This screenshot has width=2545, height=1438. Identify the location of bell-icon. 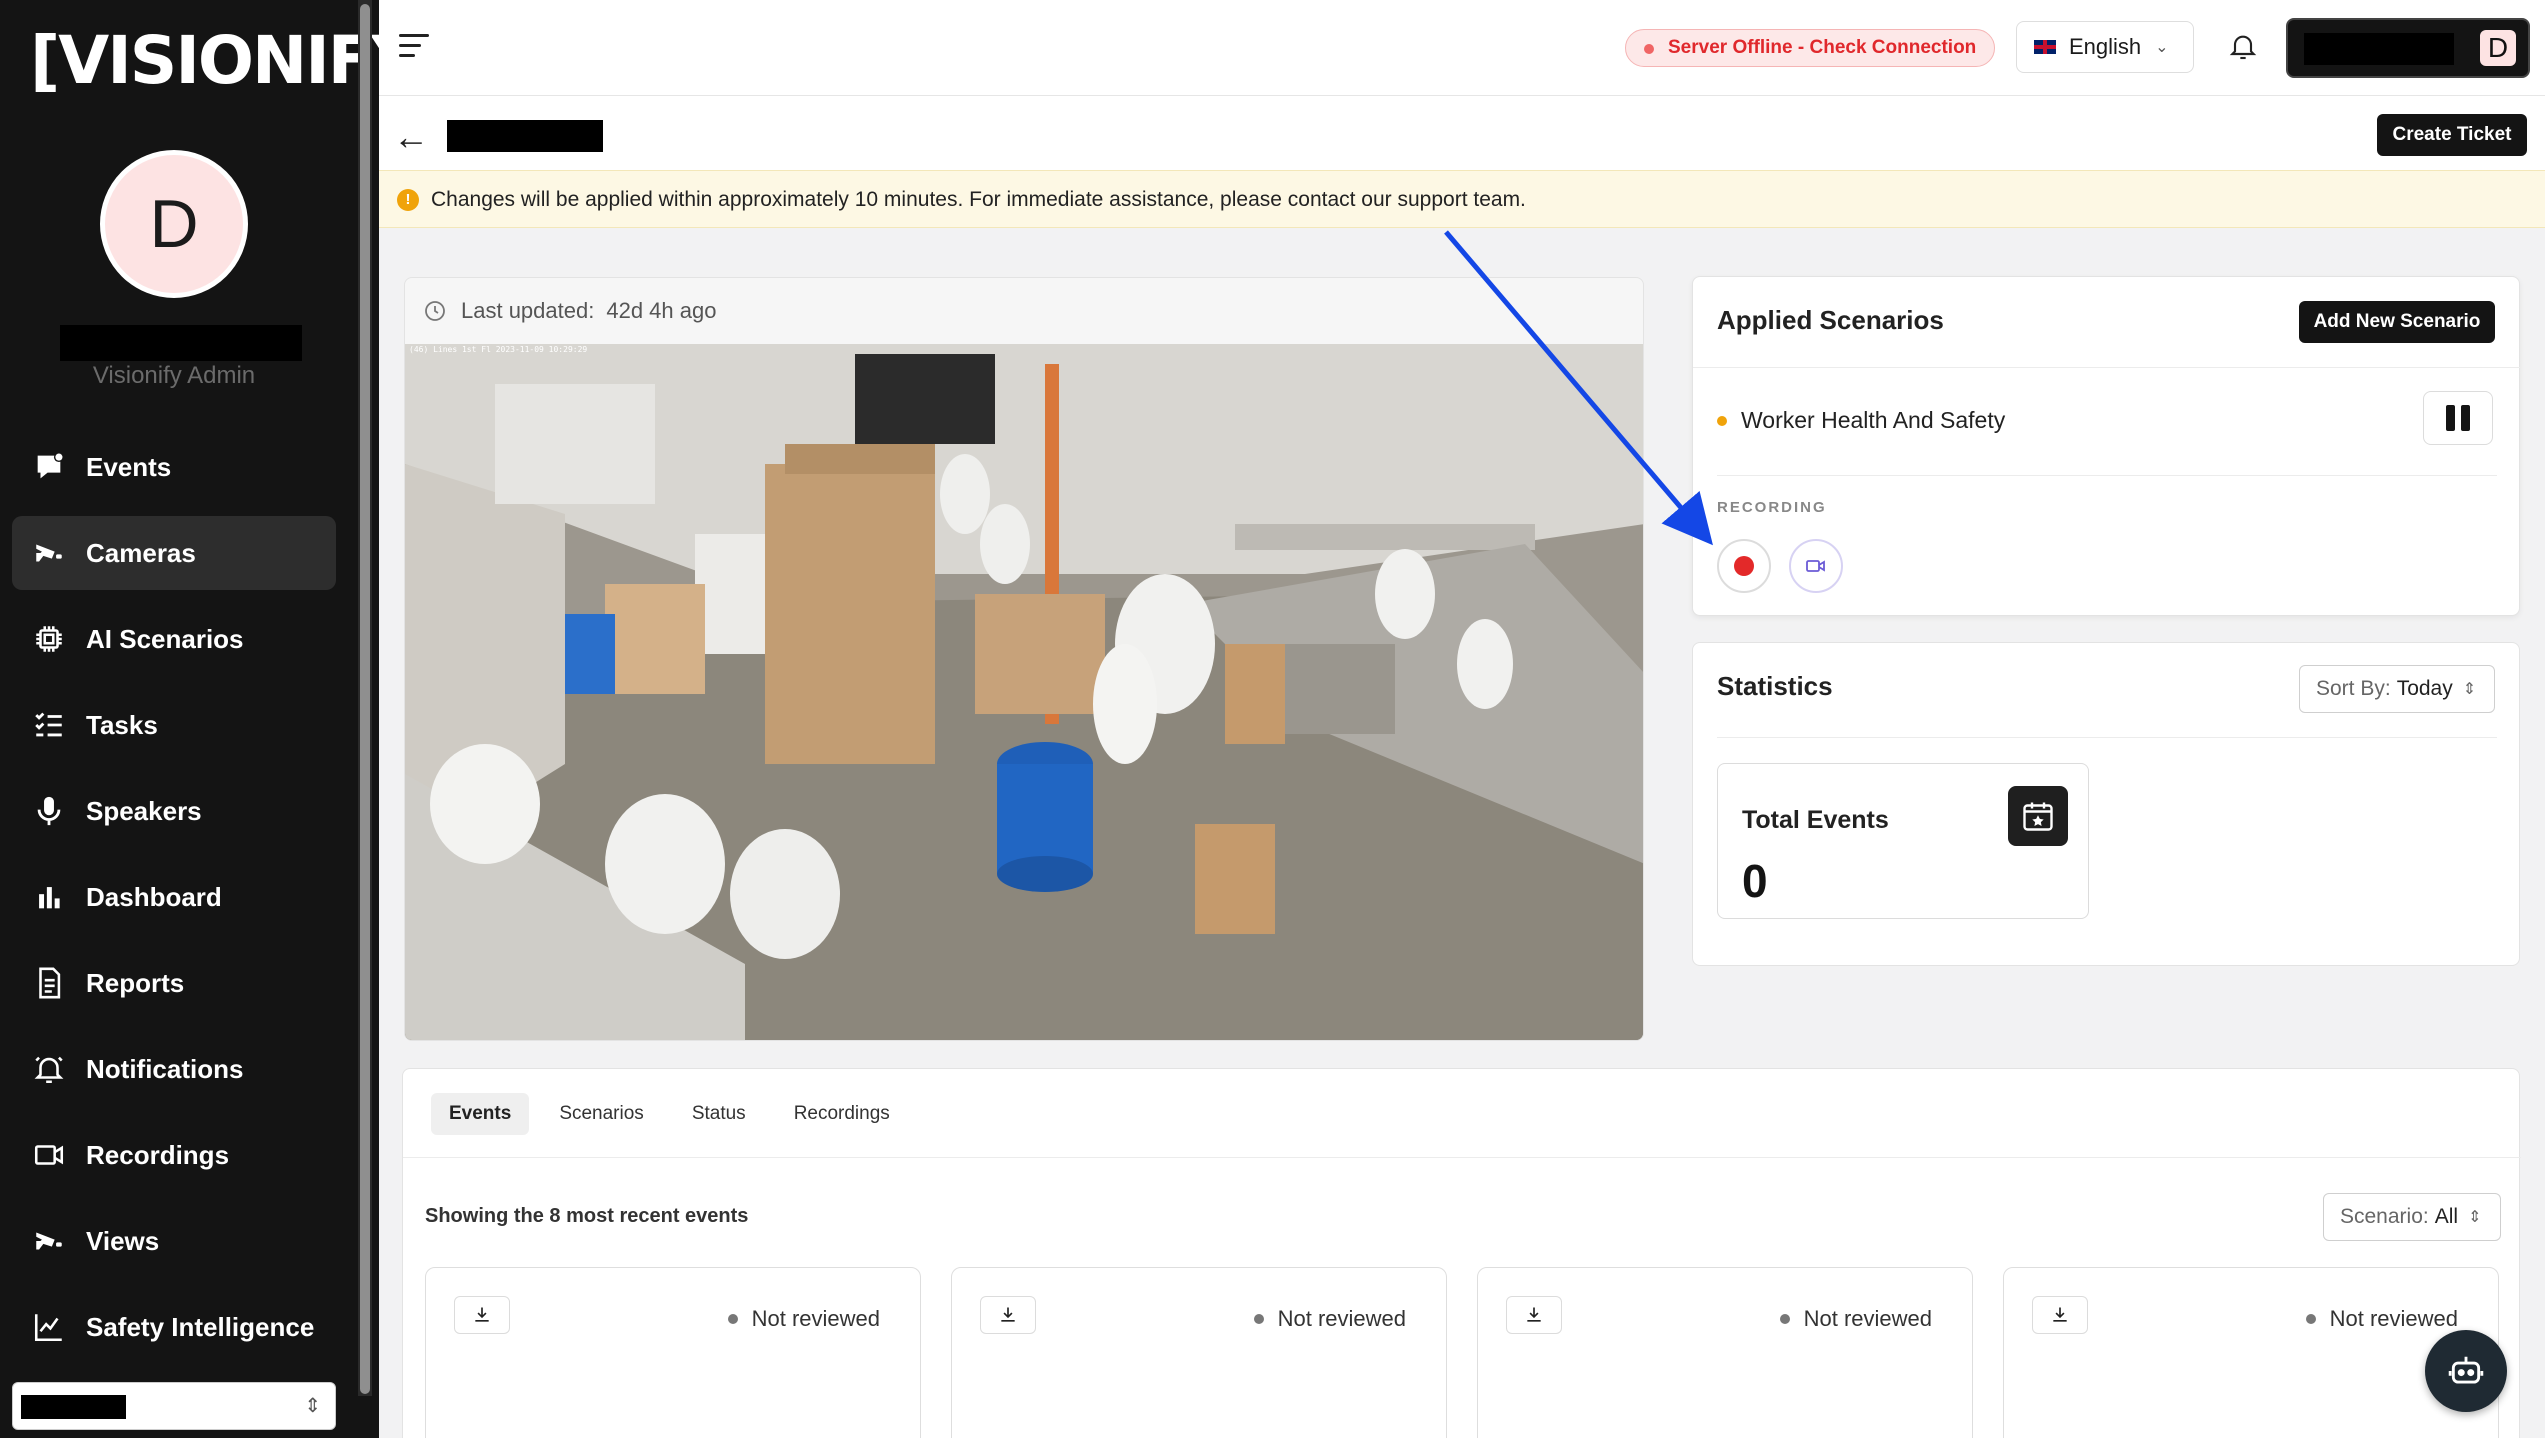
(49, 1069).